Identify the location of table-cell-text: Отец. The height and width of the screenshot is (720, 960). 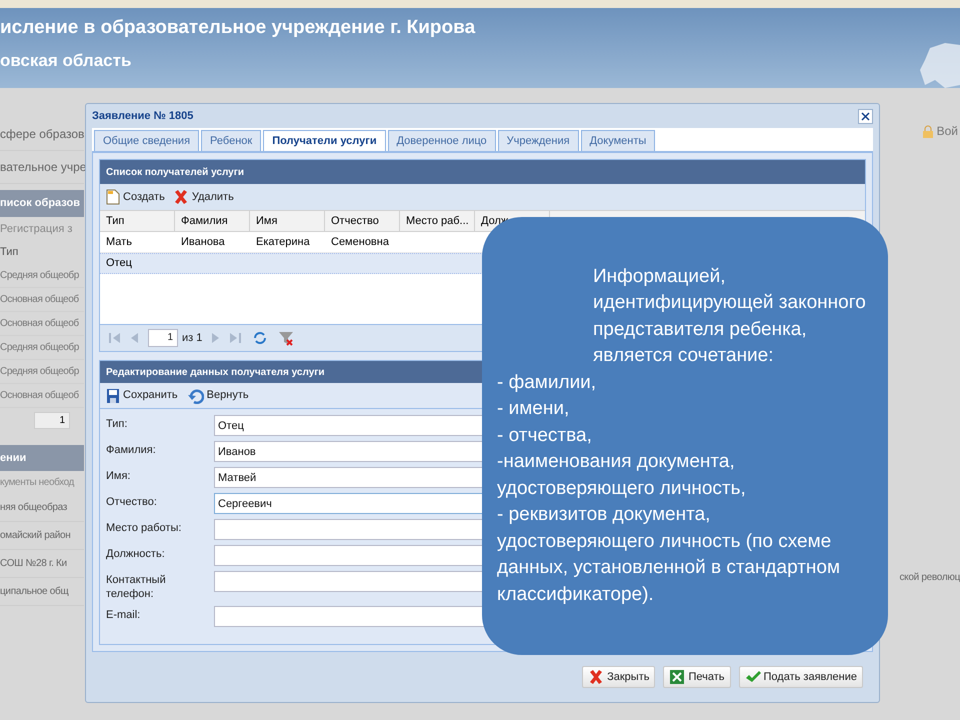
(119, 264).